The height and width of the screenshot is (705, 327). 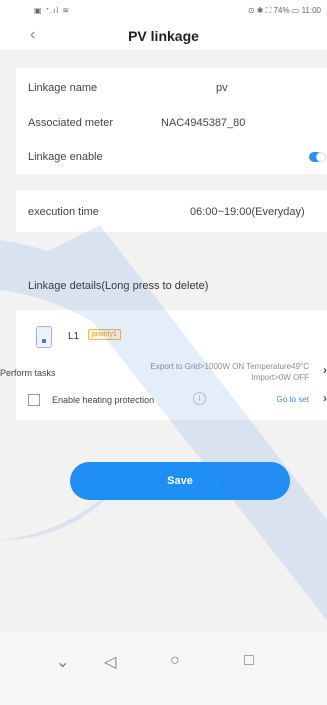 I want to click on meter-row: Associated meter NAC4945387_80, so click(x=171, y=123).